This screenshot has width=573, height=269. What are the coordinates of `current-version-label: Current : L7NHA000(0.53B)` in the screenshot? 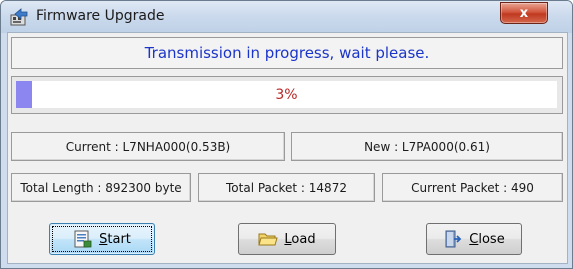 It's located at (148, 146).